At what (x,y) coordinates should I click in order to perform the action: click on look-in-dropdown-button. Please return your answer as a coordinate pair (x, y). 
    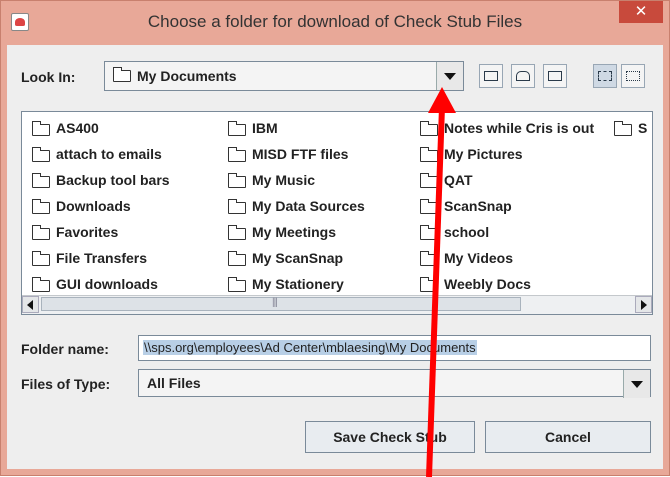
    Looking at the image, I should click on (449, 76).